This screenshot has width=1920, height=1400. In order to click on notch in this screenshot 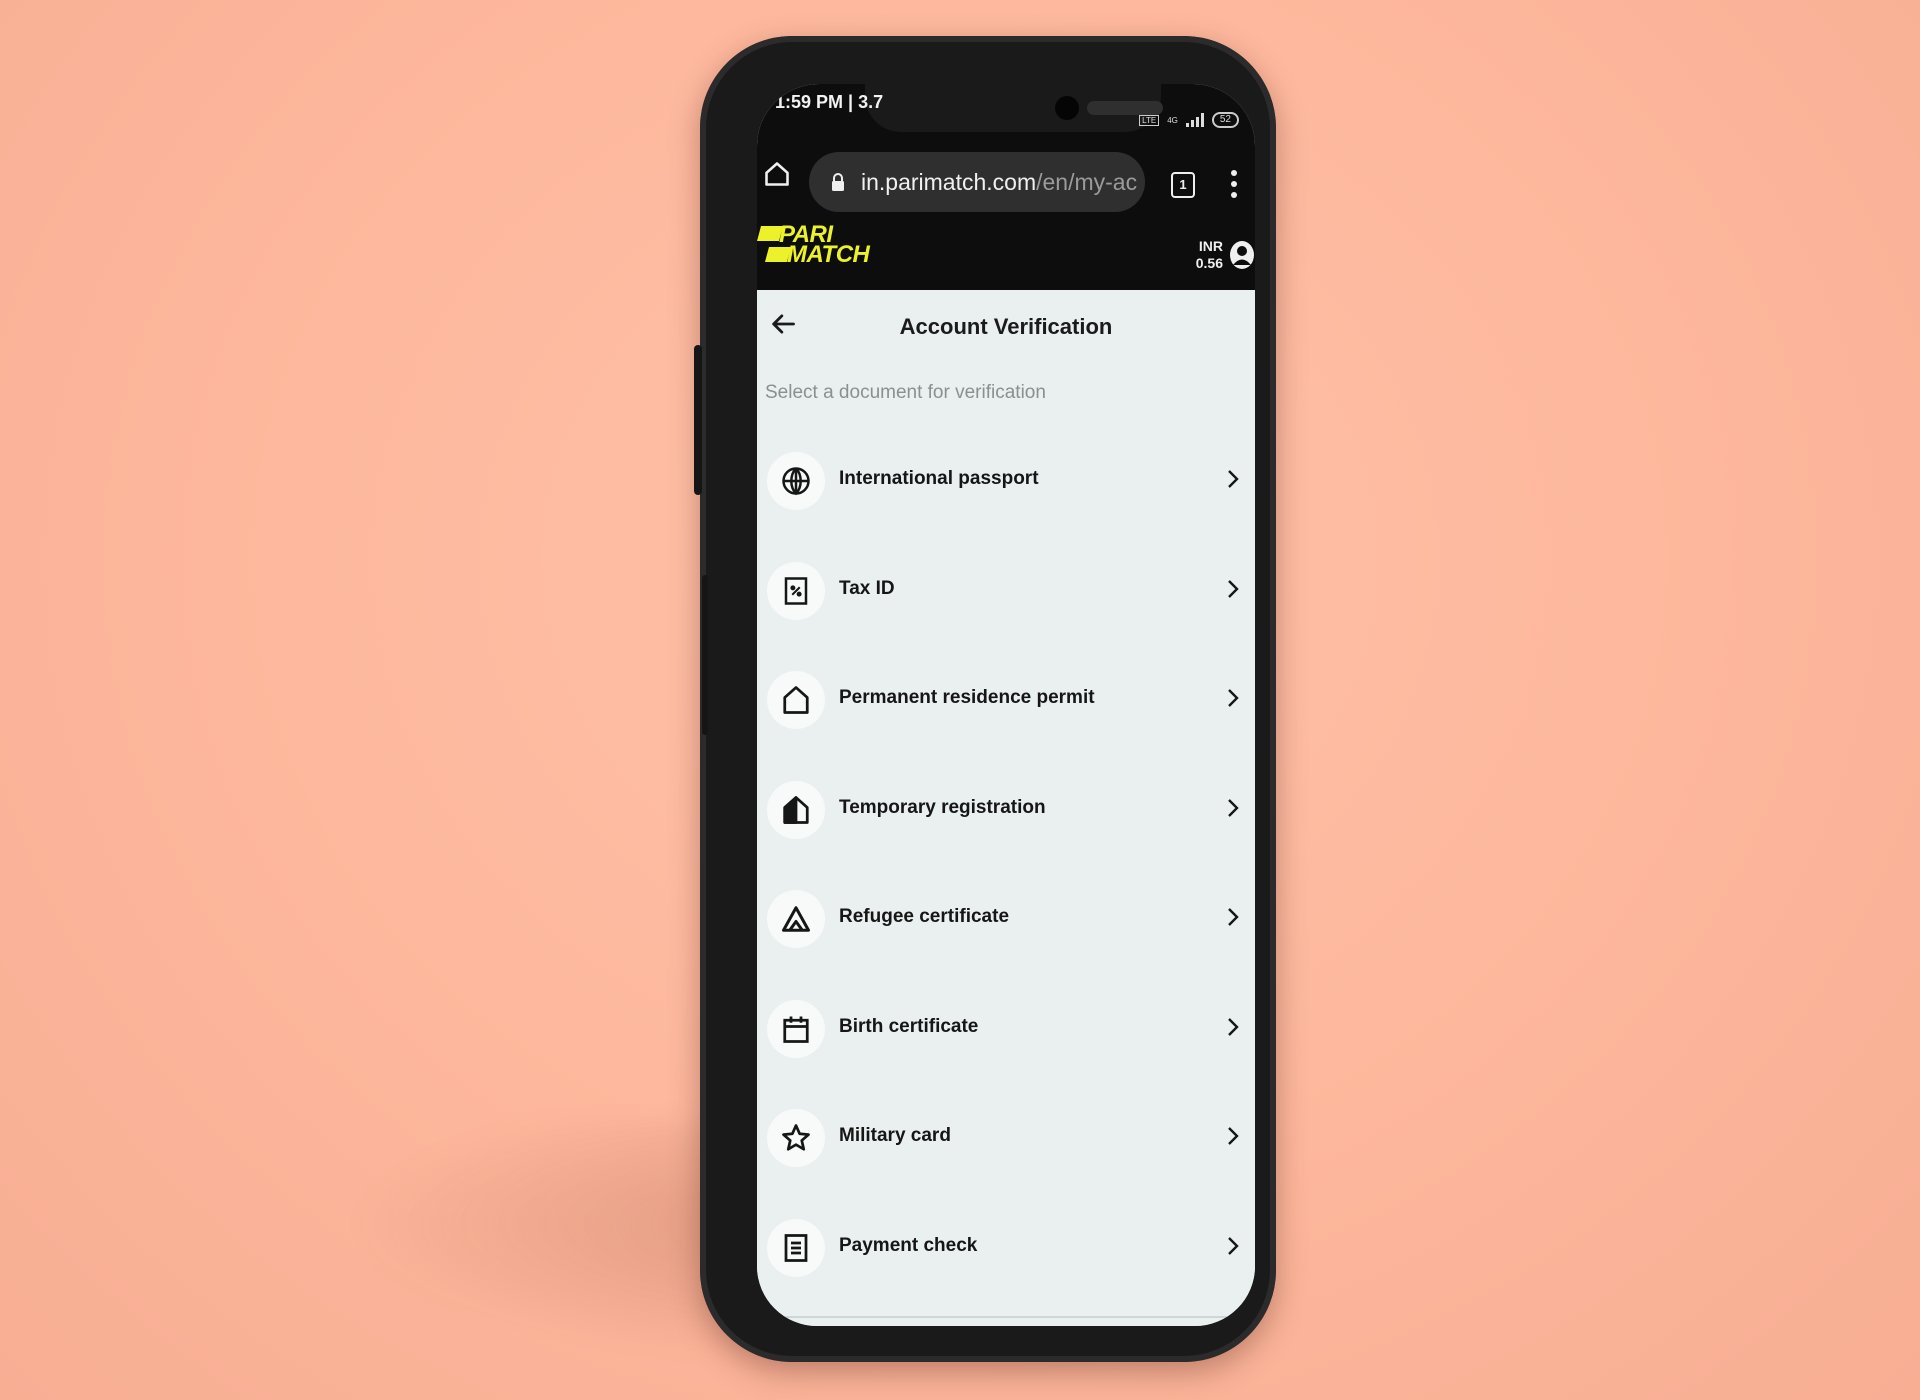, I will do `click(1014, 108)`.